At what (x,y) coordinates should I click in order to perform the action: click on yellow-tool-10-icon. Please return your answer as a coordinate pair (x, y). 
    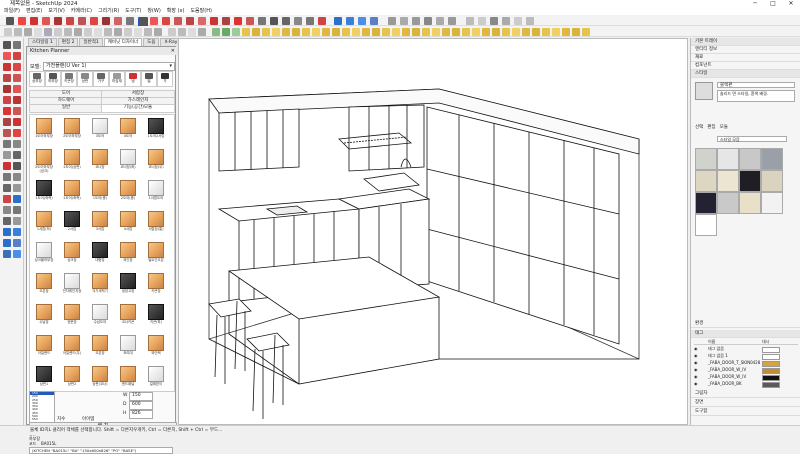
    Looking at the image, I should click on (336, 31).